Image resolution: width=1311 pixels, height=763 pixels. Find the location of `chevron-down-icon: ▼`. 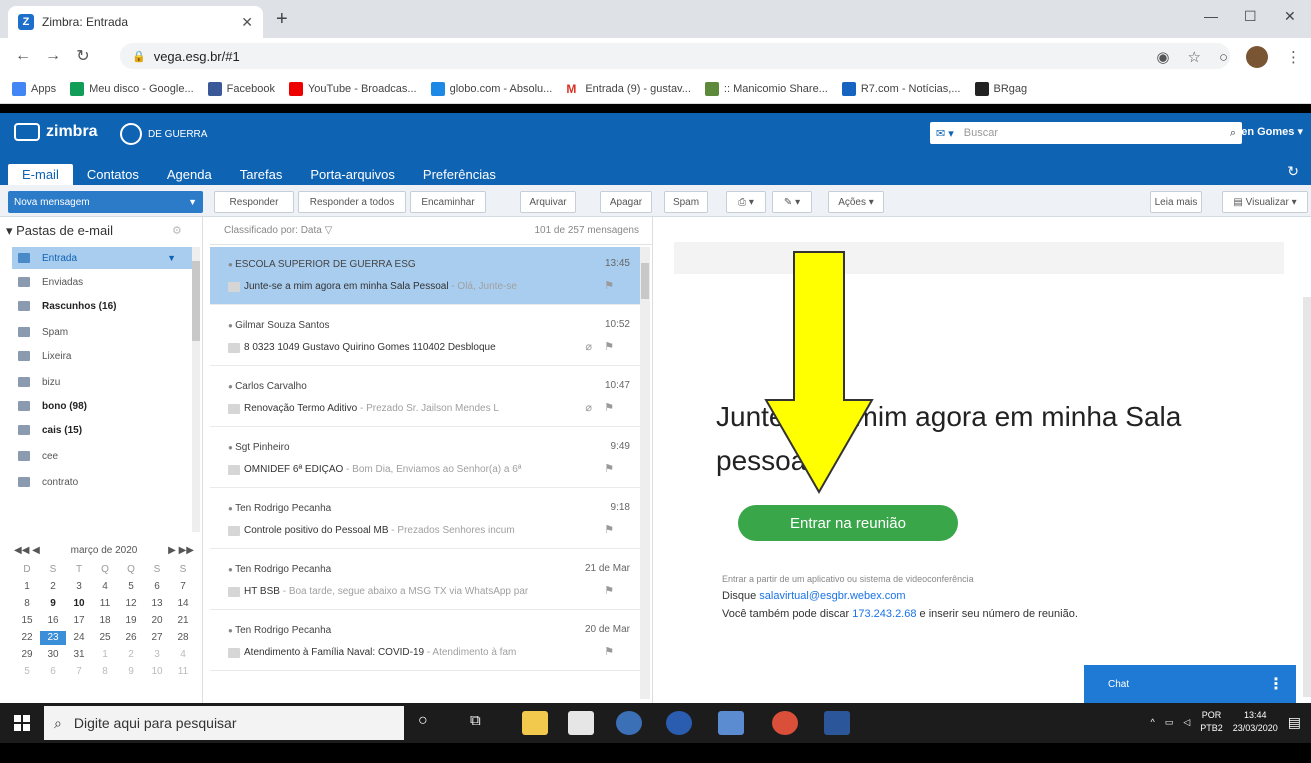

chevron-down-icon: ▼ is located at coordinates (171, 258).